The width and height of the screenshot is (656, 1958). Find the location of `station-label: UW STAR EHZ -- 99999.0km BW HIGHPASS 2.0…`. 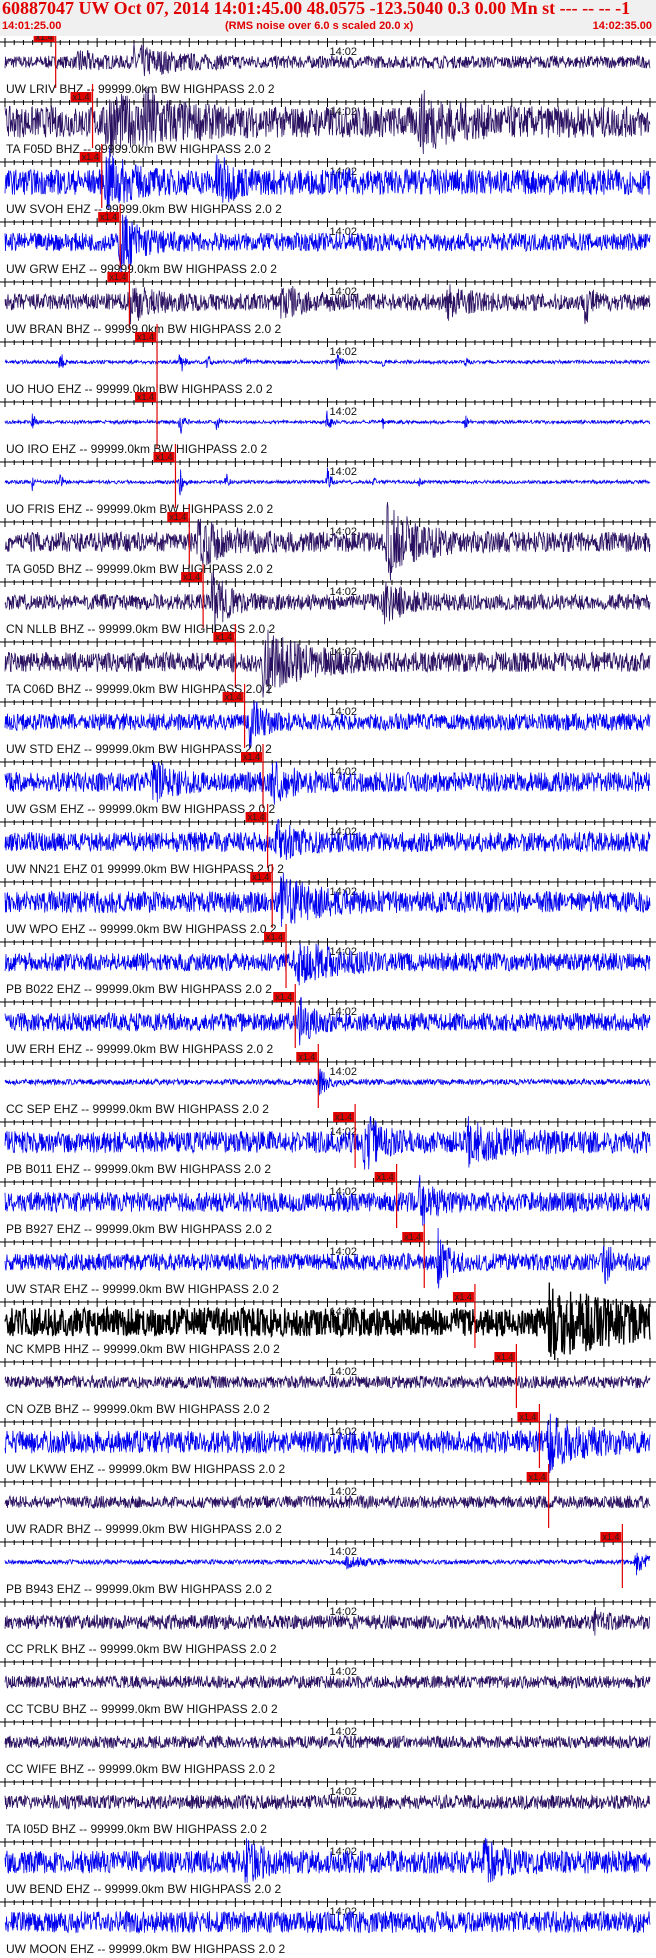

station-label: UW STAR EHZ -- 99999.0km BW HIGHPASS 2.0… is located at coordinates (142, 1289).